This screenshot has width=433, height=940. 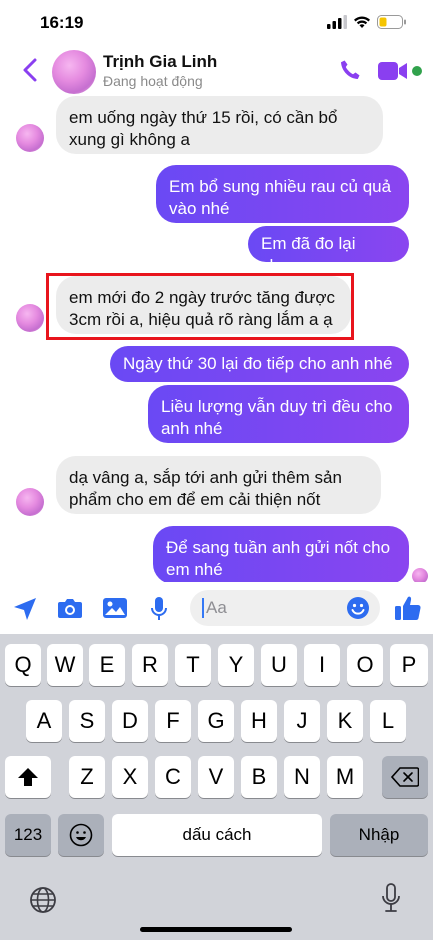 I want to click on chat-header: Trịnh Gia Linh Đang hoạt động, so click(x=216, y=71).